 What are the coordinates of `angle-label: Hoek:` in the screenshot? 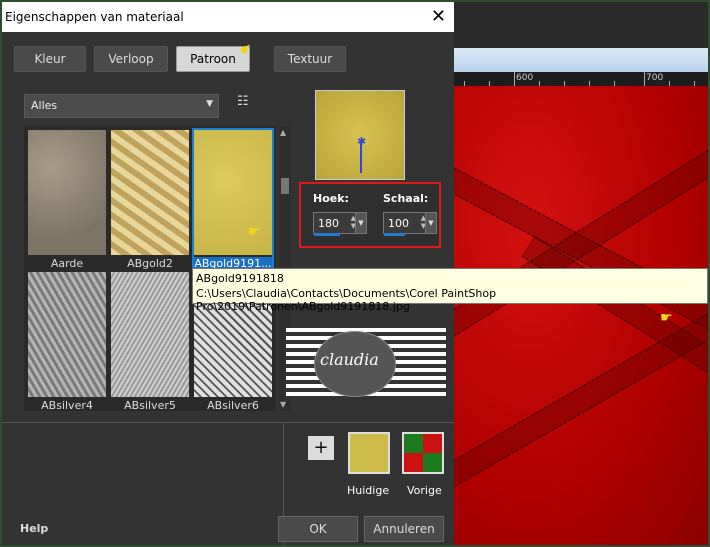 It's located at (331, 198).